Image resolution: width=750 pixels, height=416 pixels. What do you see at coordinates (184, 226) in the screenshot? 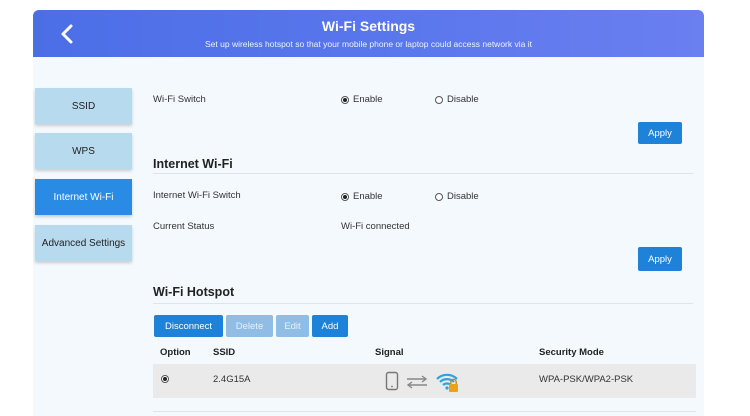
I see `current-status-label: Current Status` at bounding box center [184, 226].